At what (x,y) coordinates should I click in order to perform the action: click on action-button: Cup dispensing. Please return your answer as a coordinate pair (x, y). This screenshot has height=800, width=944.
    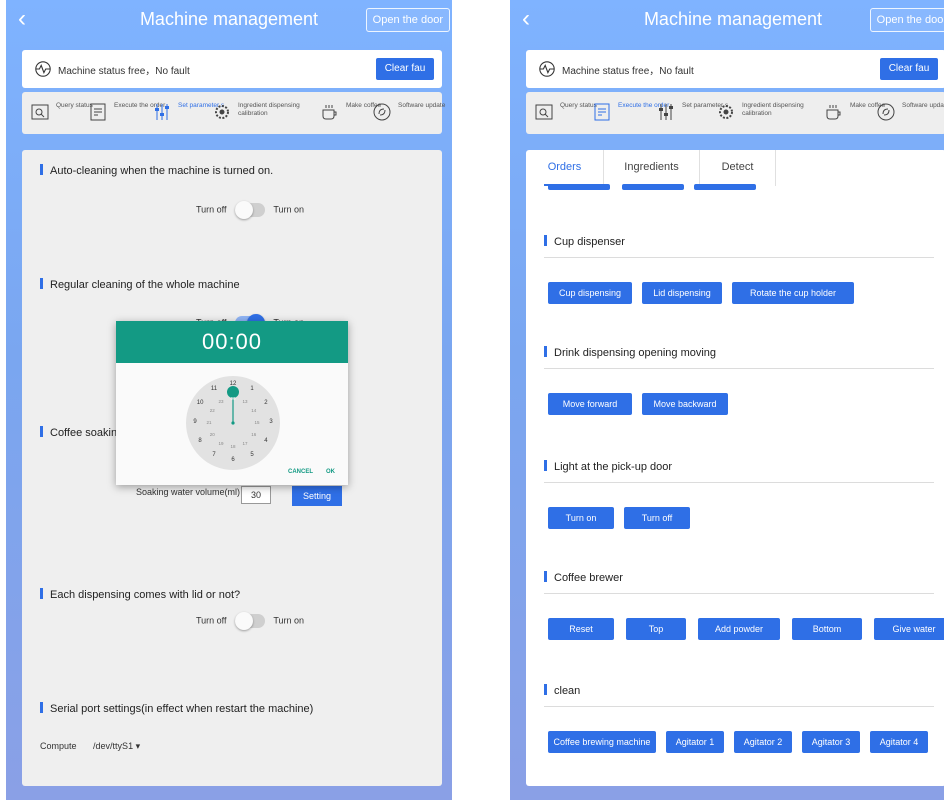
    Looking at the image, I should click on (590, 293).